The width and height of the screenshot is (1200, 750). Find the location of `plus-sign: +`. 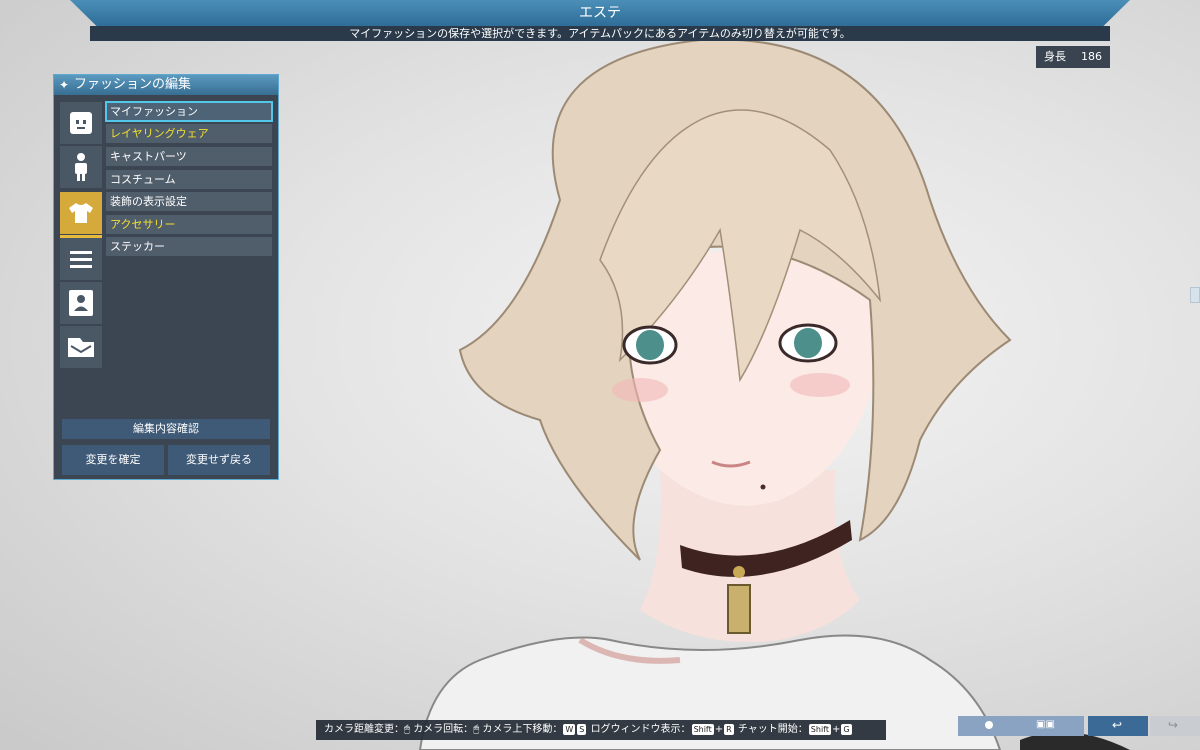

plus-sign: + is located at coordinates (719, 729).